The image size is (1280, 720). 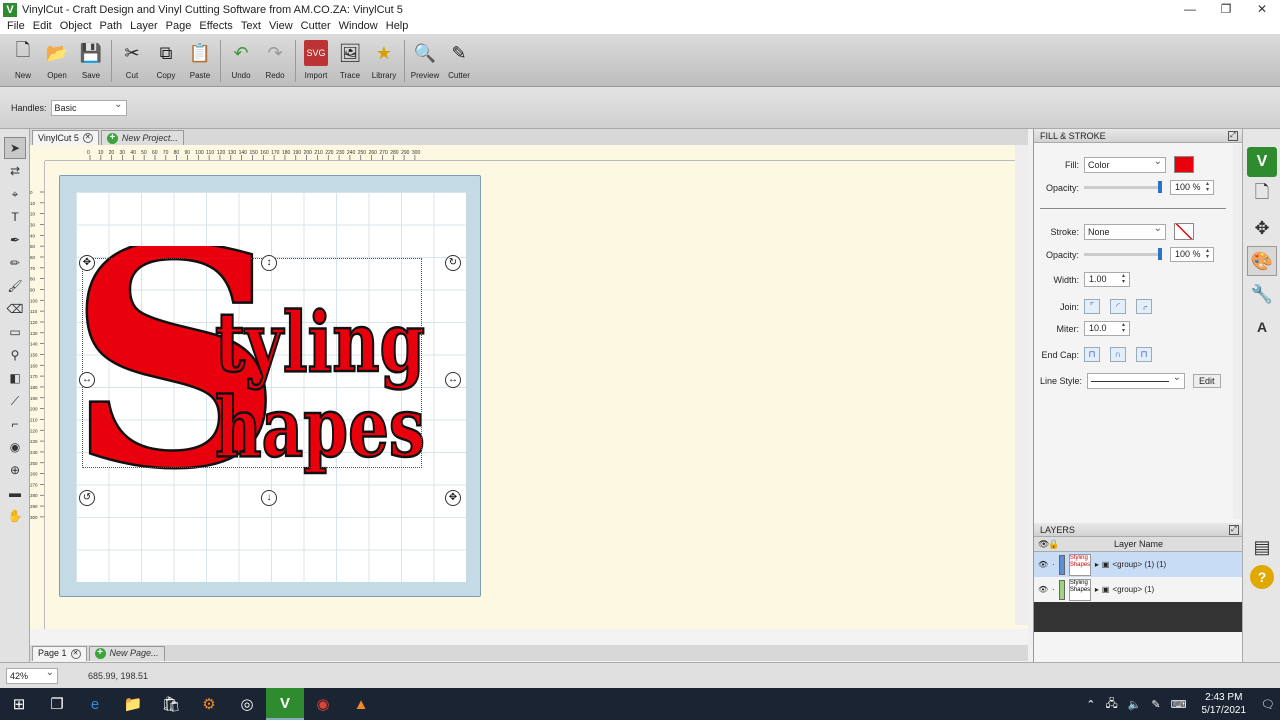 What do you see at coordinates (15, 470) in the screenshot?
I see `zoom-tool-icon: ⊕` at bounding box center [15, 470].